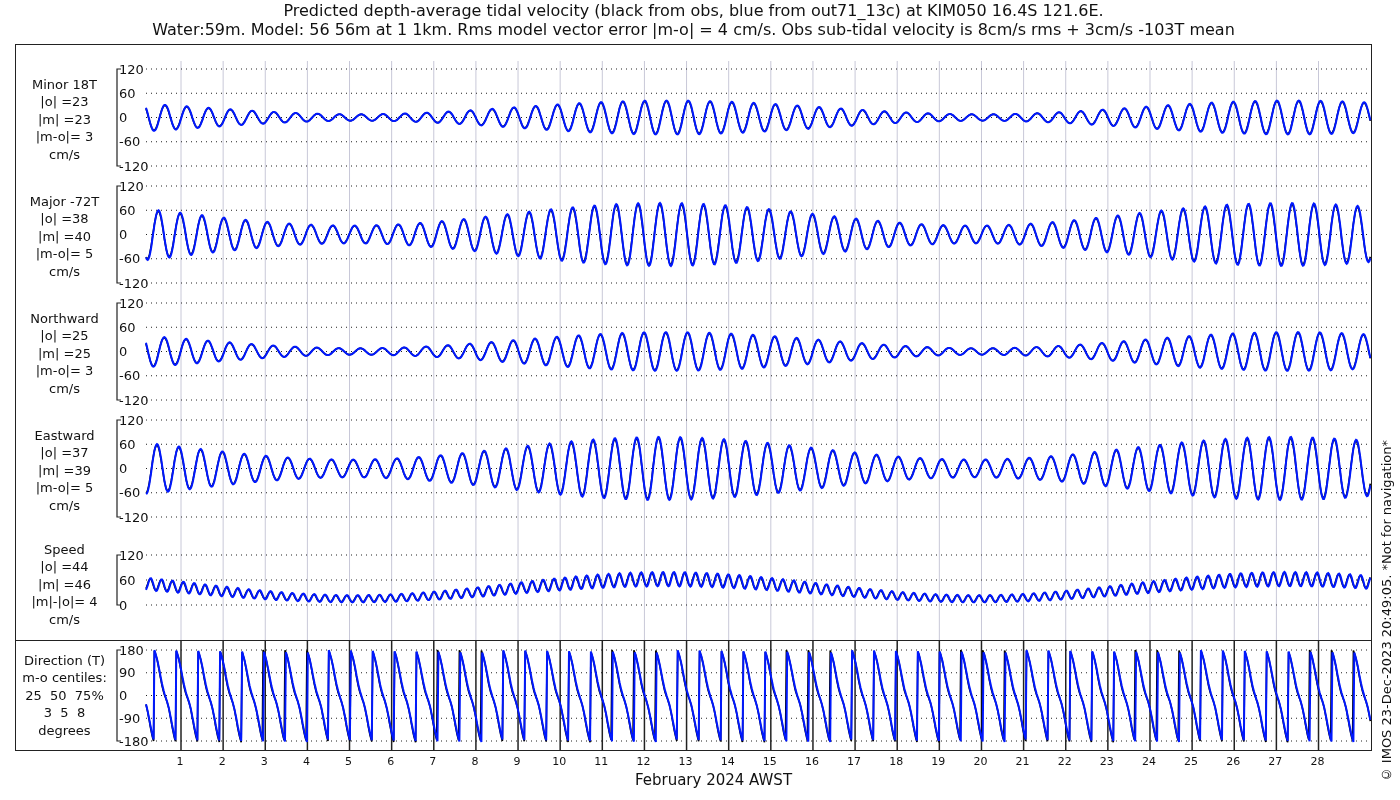  What do you see at coordinates (64, 695) in the screenshot?
I see `panel-label: Direction (T) m-o centiles: 25 50 75% 3 5 8 degrees` at bounding box center [64, 695].